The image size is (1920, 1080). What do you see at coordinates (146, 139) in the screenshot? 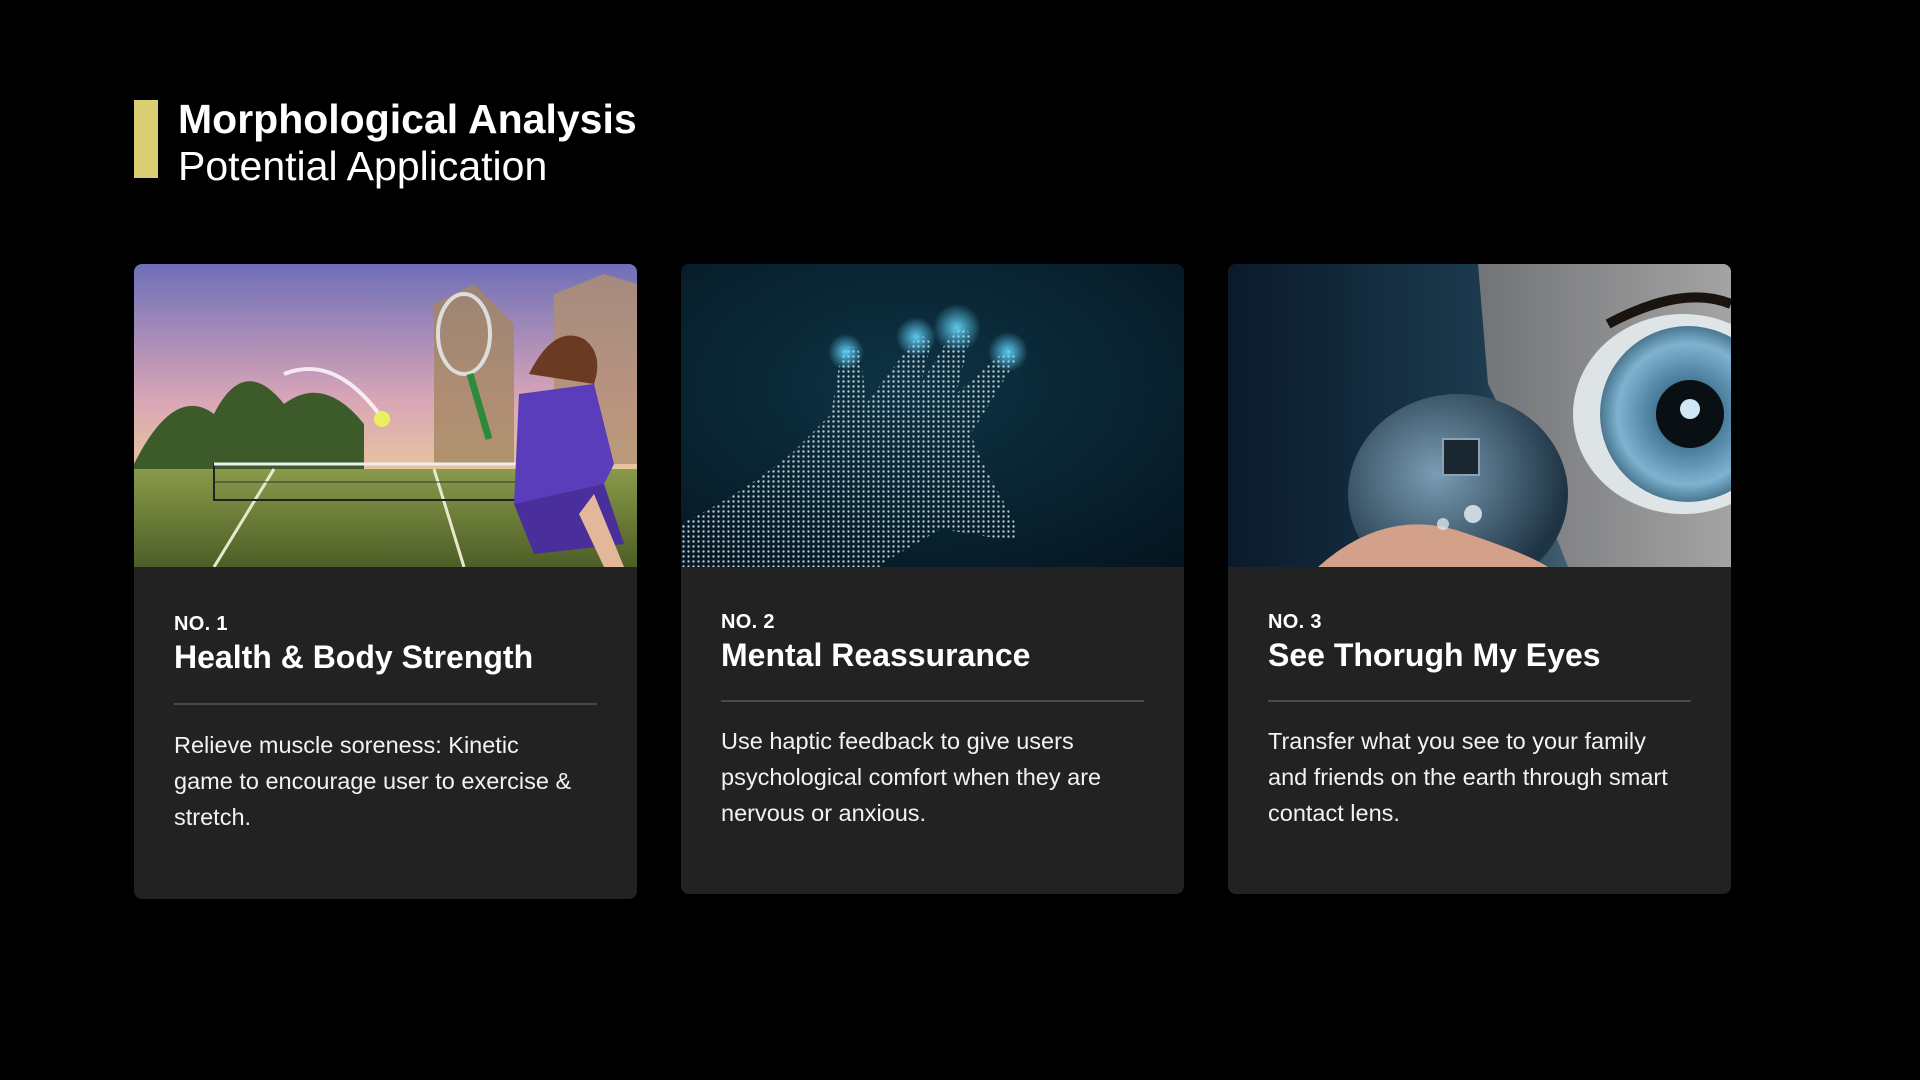
I see `accent-bar` at bounding box center [146, 139].